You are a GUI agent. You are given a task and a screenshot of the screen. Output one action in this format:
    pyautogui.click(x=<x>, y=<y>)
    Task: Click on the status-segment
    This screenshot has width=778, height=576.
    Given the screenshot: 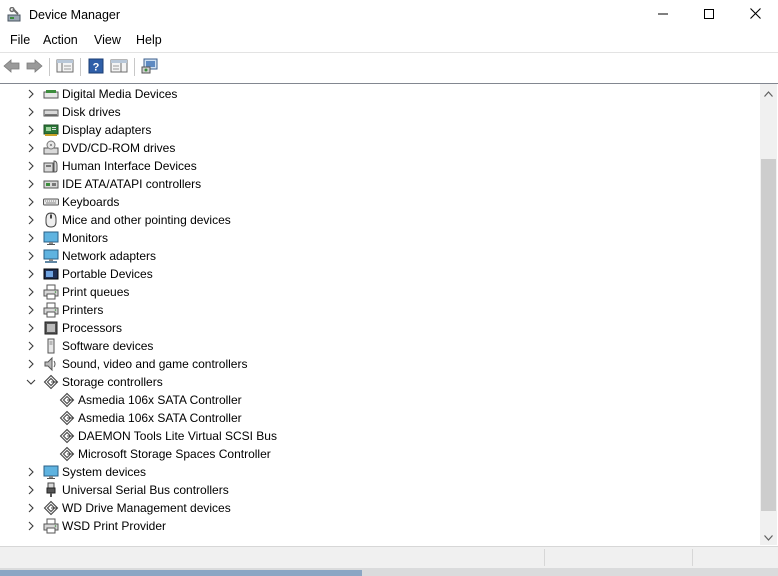 What is the action you would take?
    pyautogui.click(x=618, y=557)
    